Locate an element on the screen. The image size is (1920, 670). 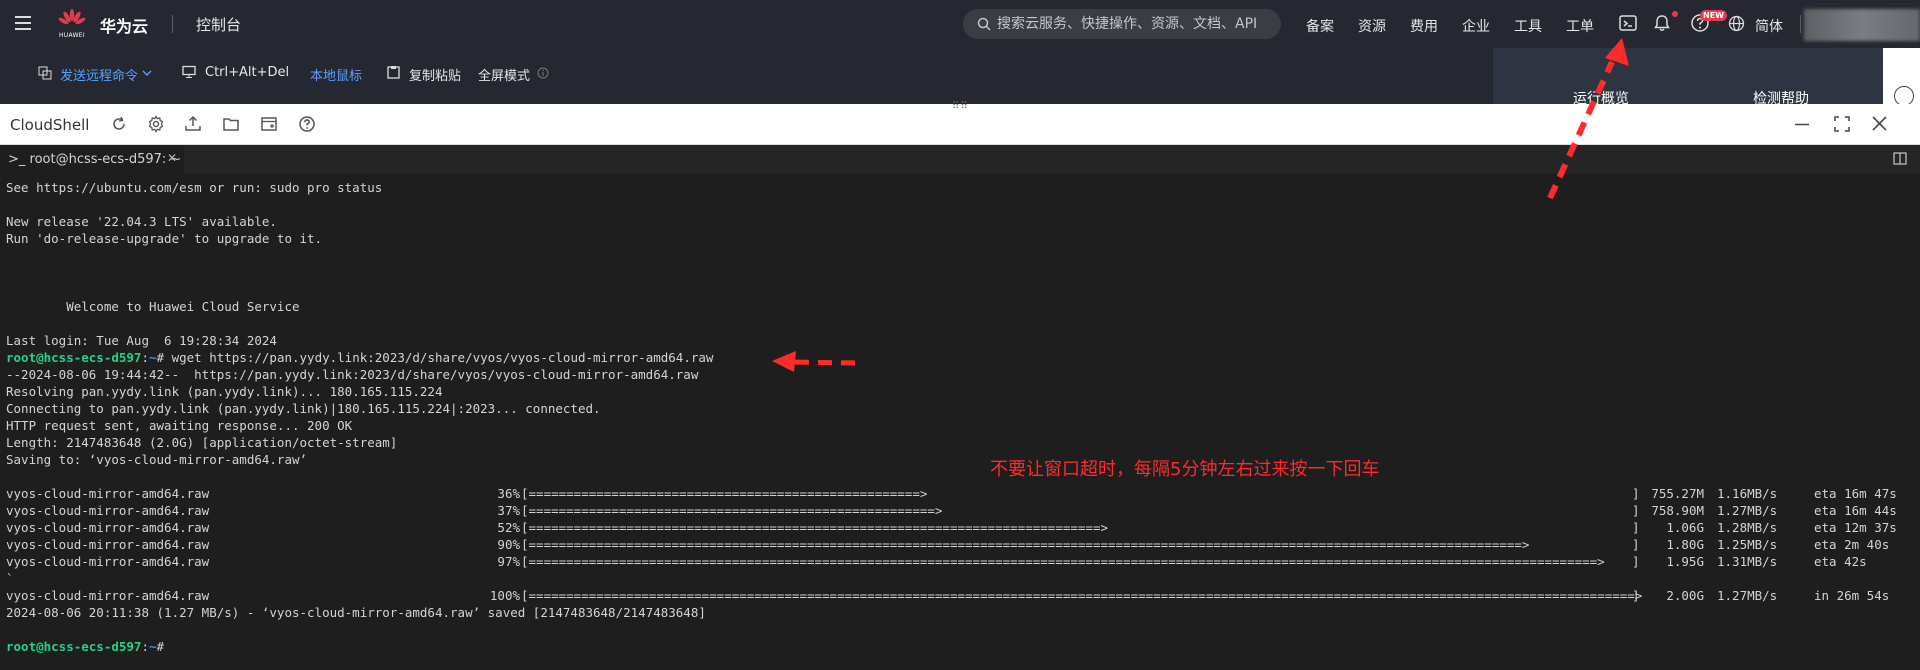
nav-link-tickets: 工单 is located at coordinates (1580, 26).